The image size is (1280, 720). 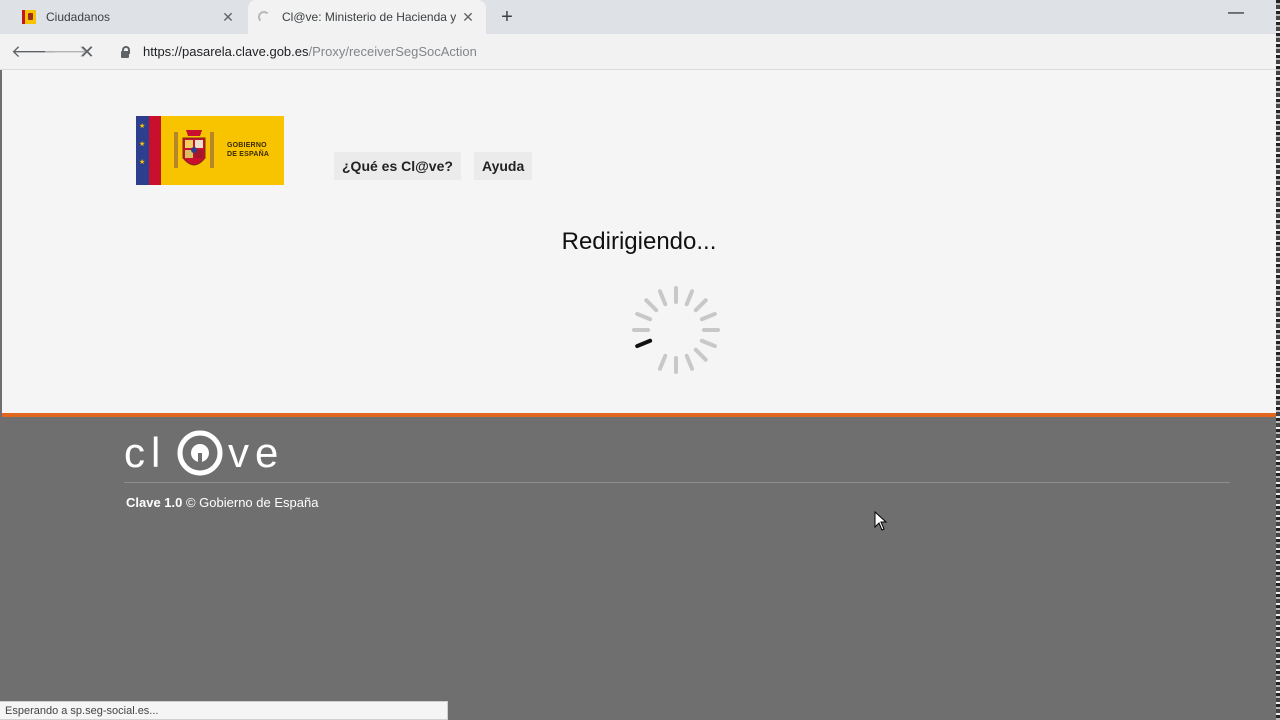 I want to click on tab-title: Cl@ve: Ministerio de Hacienda y, so click(x=369, y=17).